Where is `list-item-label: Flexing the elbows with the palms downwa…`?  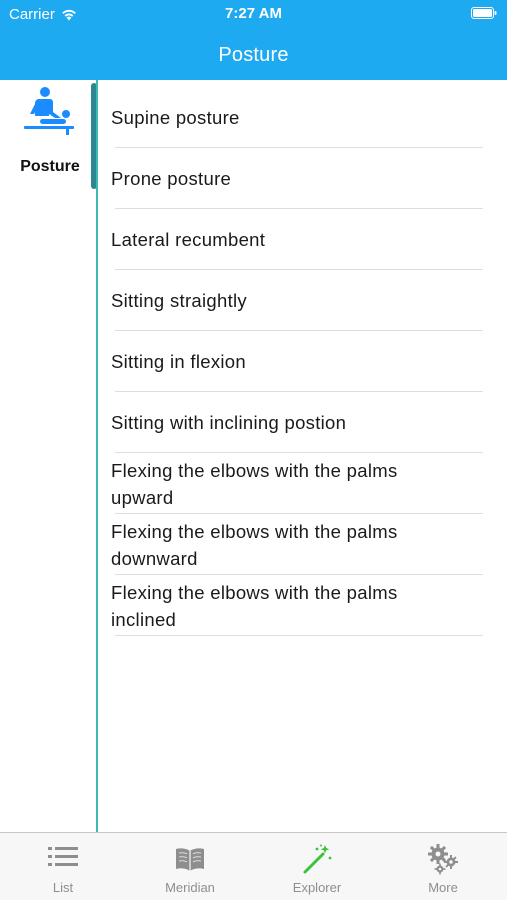 list-item-label: Flexing the elbows with the palms downwa… is located at coordinates (254, 544).